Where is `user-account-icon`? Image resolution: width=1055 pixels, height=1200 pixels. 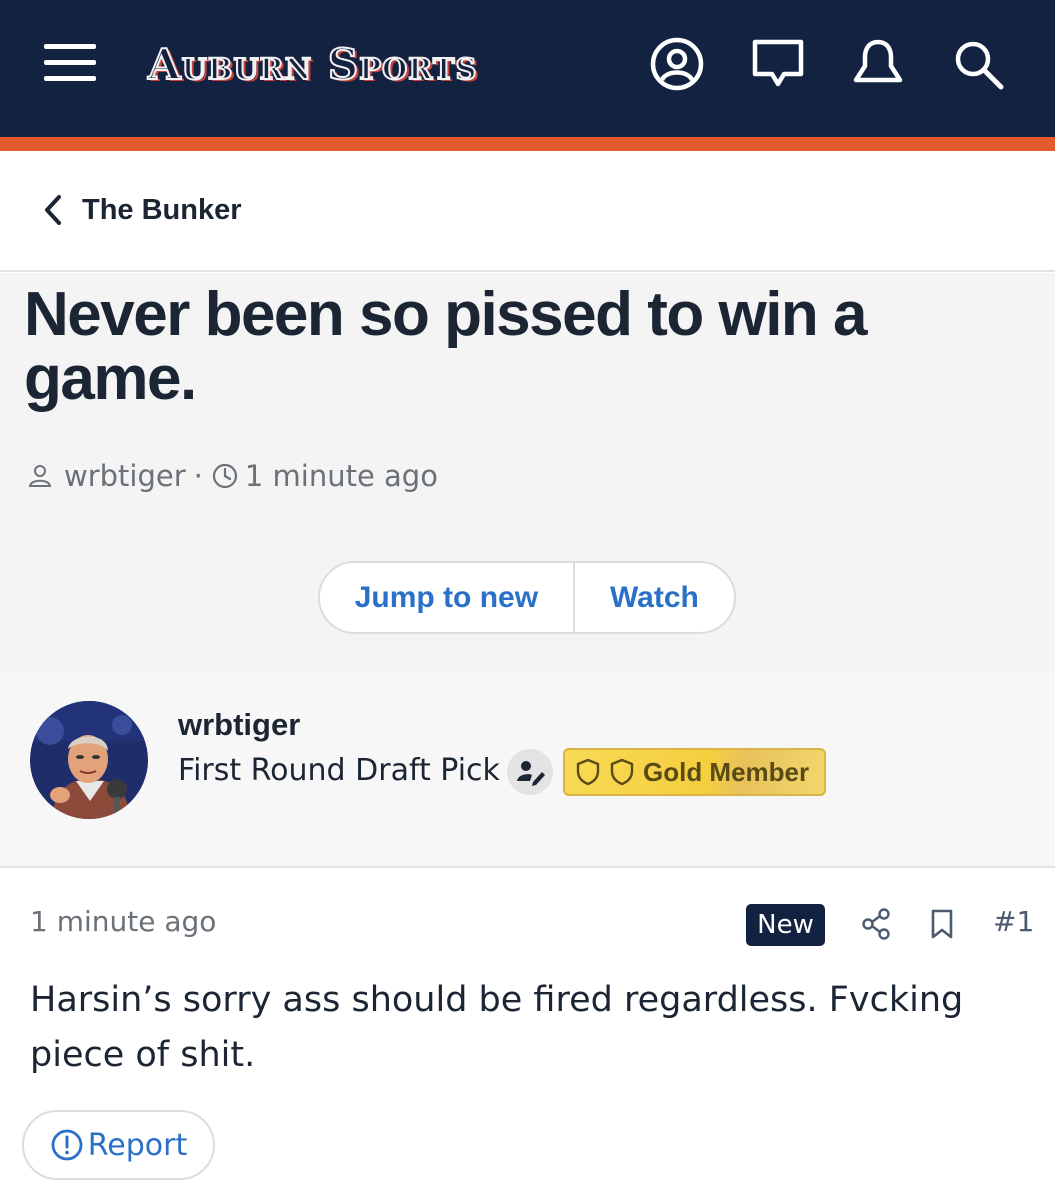 user-account-icon is located at coordinates (677, 64).